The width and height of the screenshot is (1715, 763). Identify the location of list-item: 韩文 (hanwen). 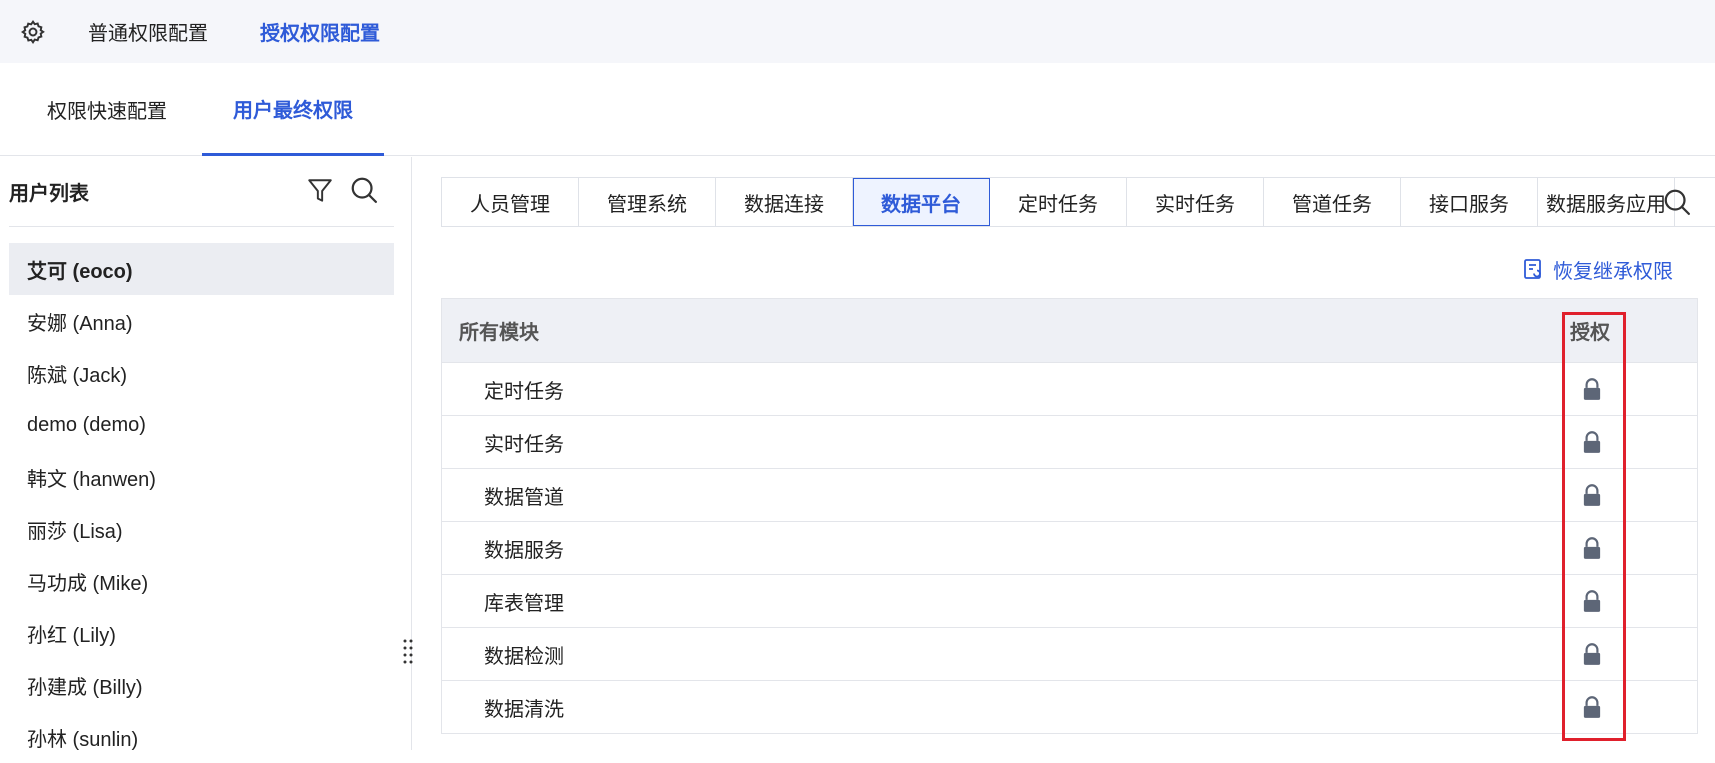
(201, 477).